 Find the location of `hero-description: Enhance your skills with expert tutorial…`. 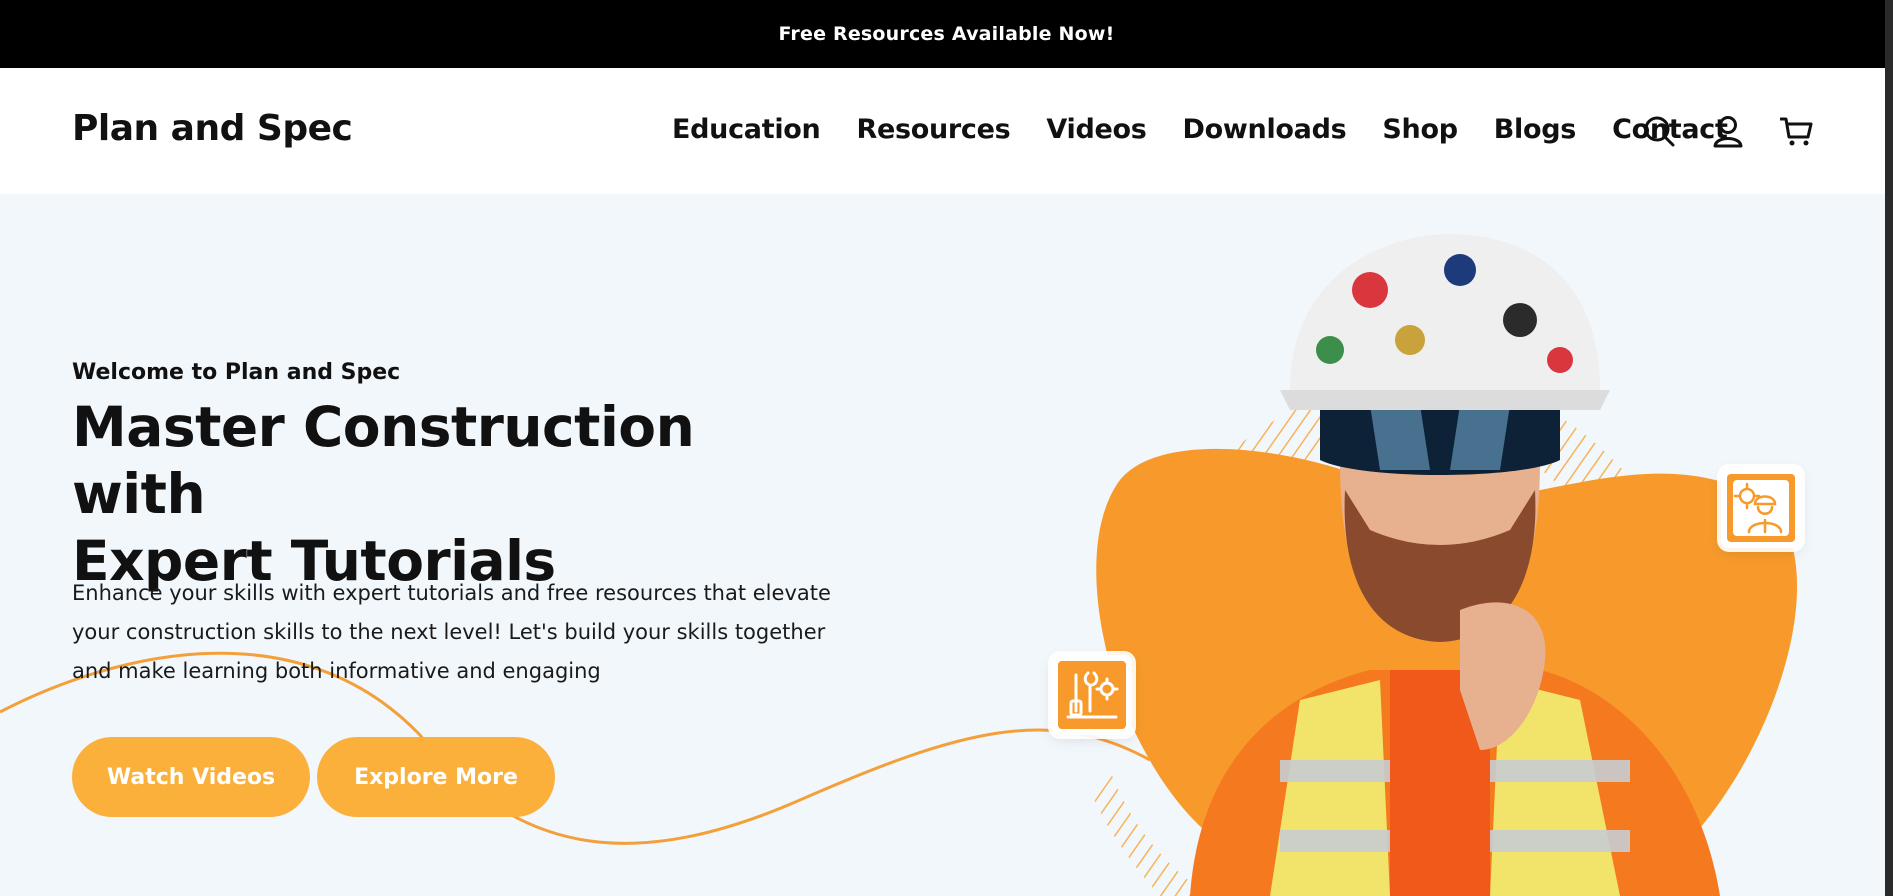

hero-description: Enhance your skills with expert tutorial… is located at coordinates (451, 632).